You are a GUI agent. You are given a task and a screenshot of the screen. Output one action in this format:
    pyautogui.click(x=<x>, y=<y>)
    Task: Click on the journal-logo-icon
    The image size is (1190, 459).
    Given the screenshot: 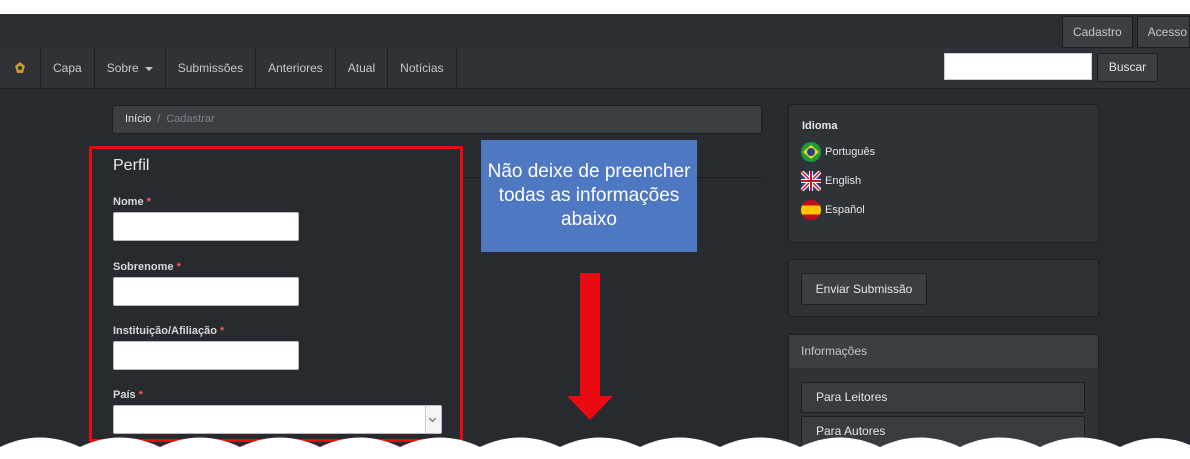 What is the action you would take?
    pyautogui.click(x=20, y=68)
    